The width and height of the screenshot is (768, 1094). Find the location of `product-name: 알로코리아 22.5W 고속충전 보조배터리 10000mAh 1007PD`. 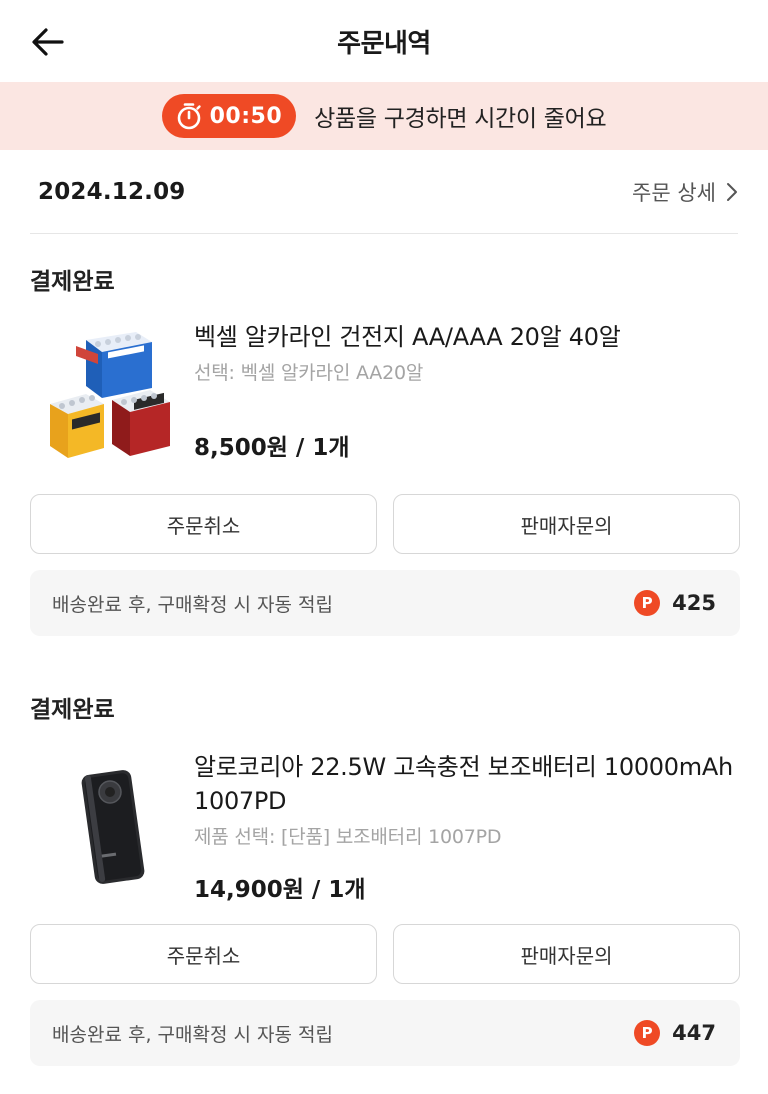

product-name: 알로코리아 22.5W 고속충전 보조배터리 10000mAh 1007PD is located at coordinates (463, 784).